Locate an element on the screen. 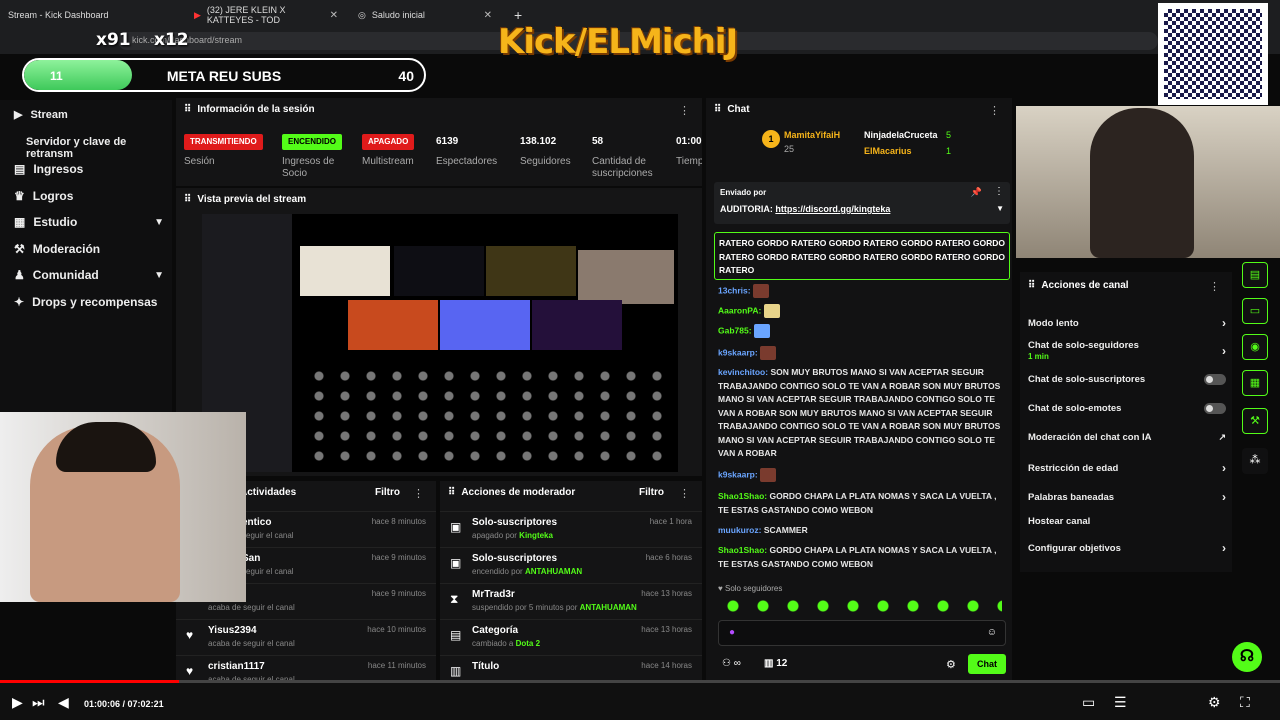 The image size is (1280, 720). sidebar-label: Drops y recompensas is located at coordinates (95, 302).